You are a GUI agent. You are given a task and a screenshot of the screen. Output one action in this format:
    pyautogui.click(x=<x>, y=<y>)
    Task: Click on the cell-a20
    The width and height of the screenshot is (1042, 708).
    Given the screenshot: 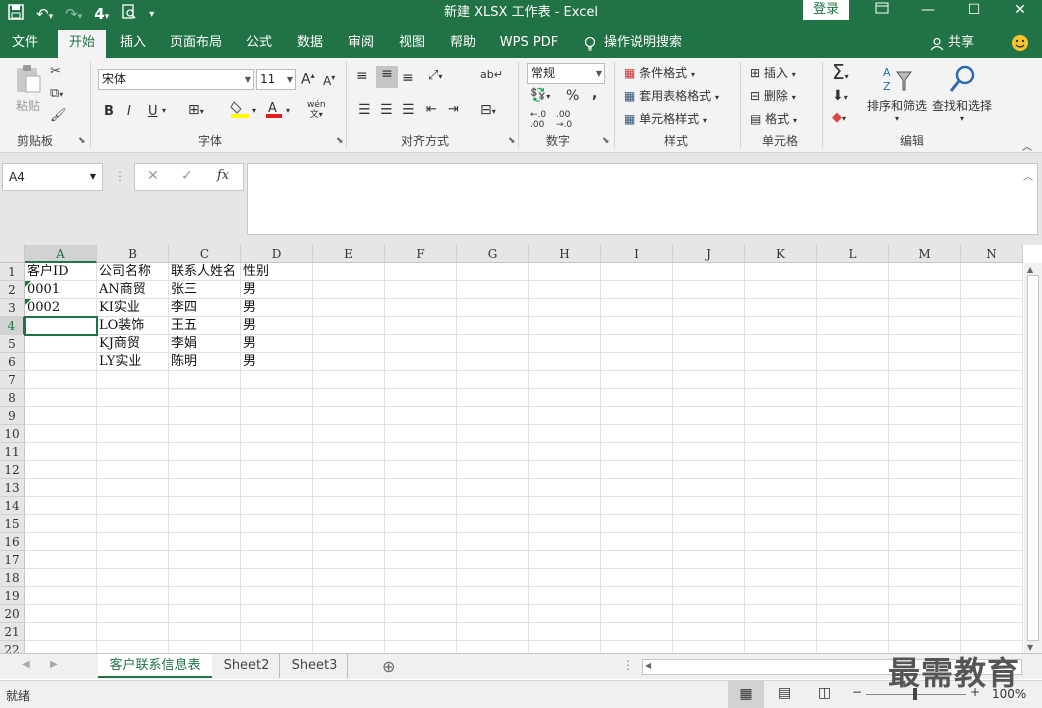 What is the action you would take?
    pyautogui.click(x=61, y=614)
    